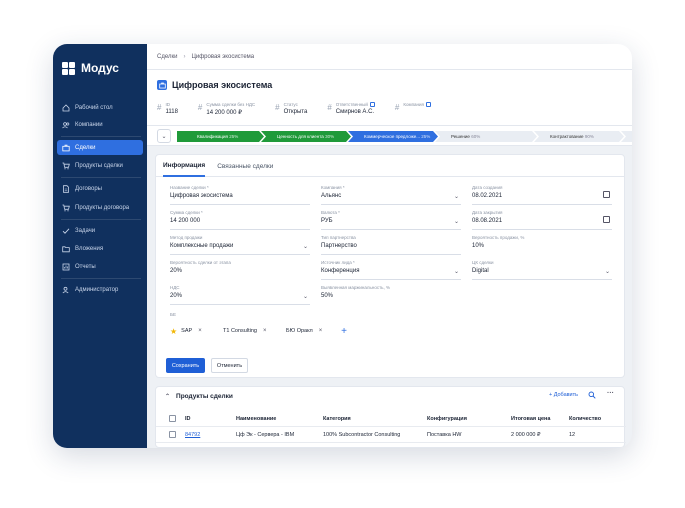  What do you see at coordinates (391, 195) in the screenshot?
I see `company-select: Компания * Альянс ⌄` at bounding box center [391, 195].